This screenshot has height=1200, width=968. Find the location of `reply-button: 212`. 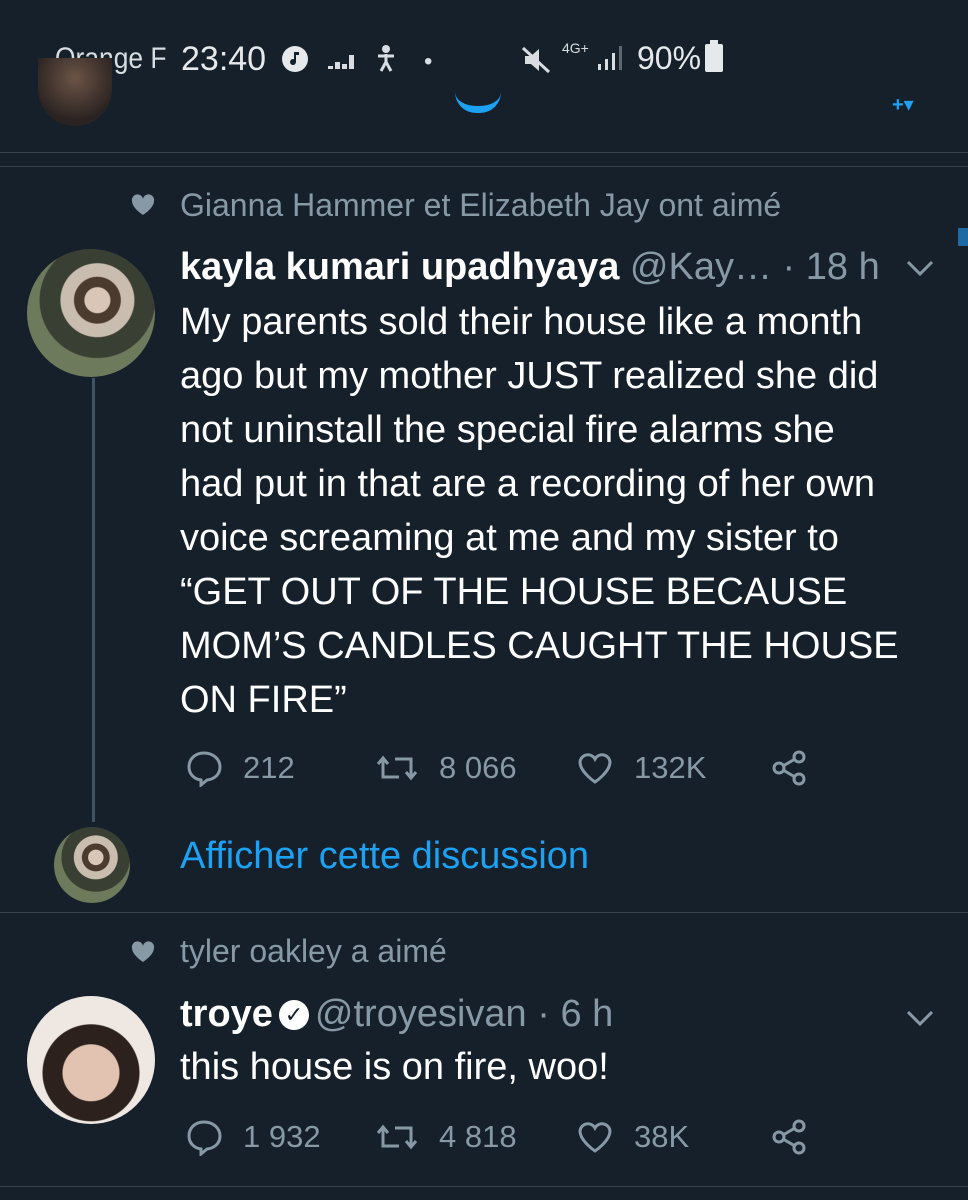

reply-button: 212 is located at coordinates (240, 768).